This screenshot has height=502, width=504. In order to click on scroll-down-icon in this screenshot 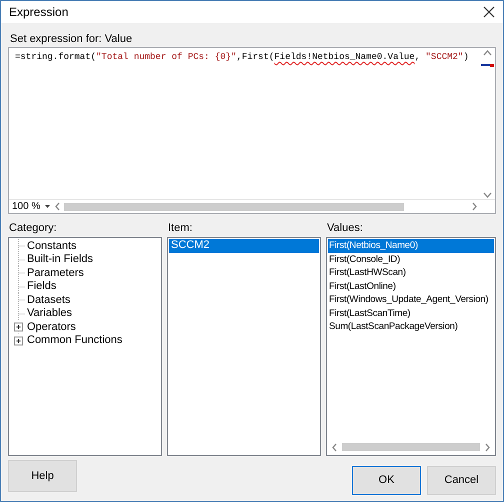, I will do `click(487, 194)`.